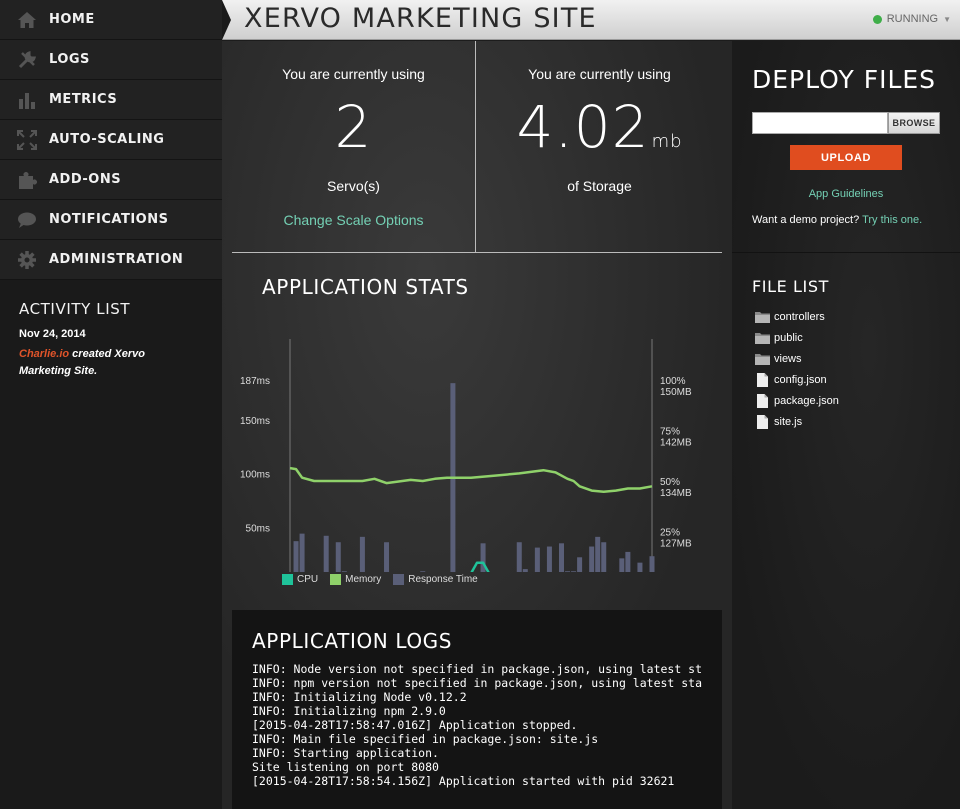  What do you see at coordinates (27, 140) in the screenshot?
I see `expand-icon` at bounding box center [27, 140].